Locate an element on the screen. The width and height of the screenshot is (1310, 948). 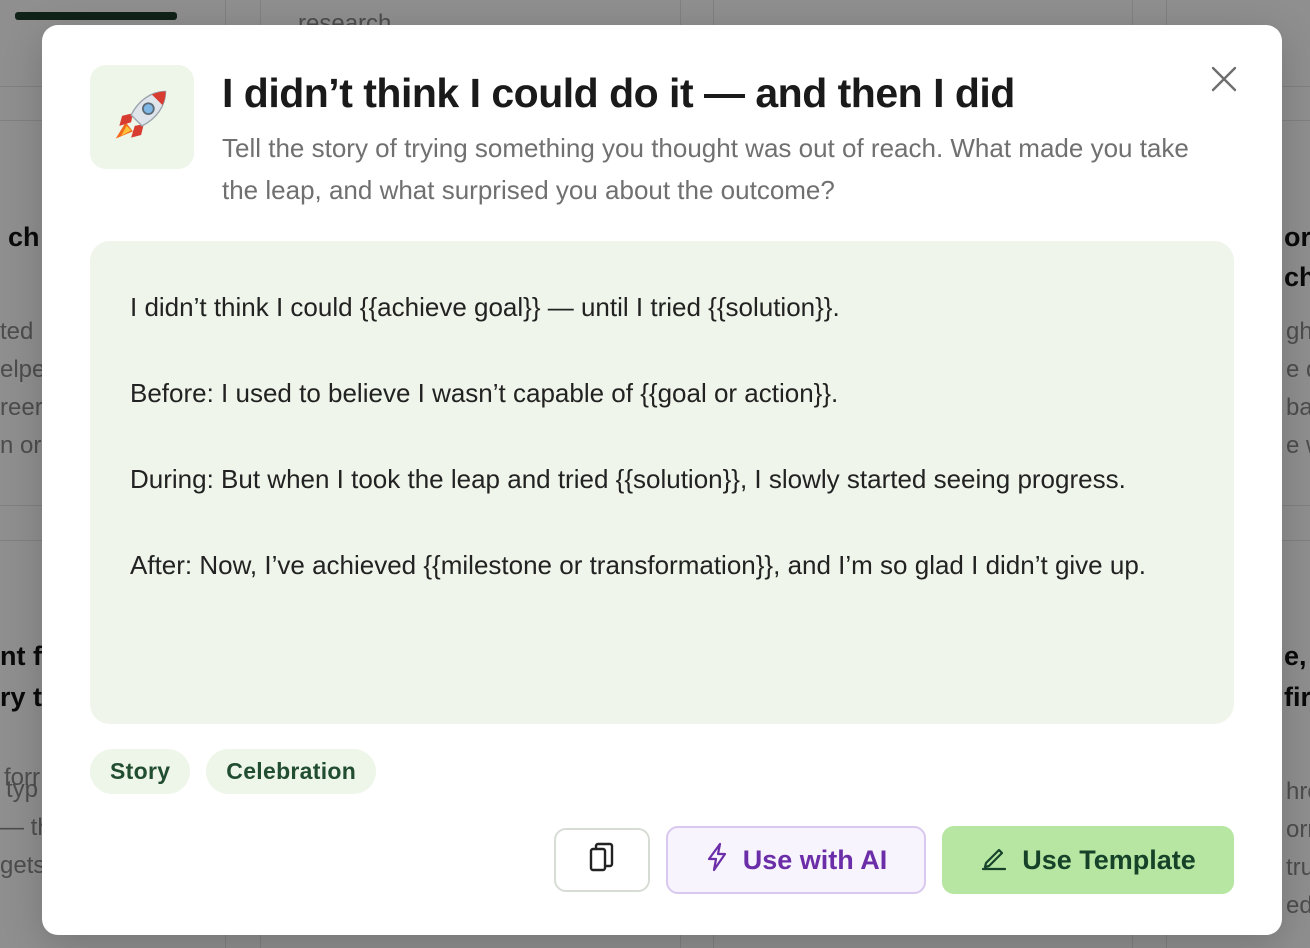
use-template-button: Use Template is located at coordinates (1088, 860).